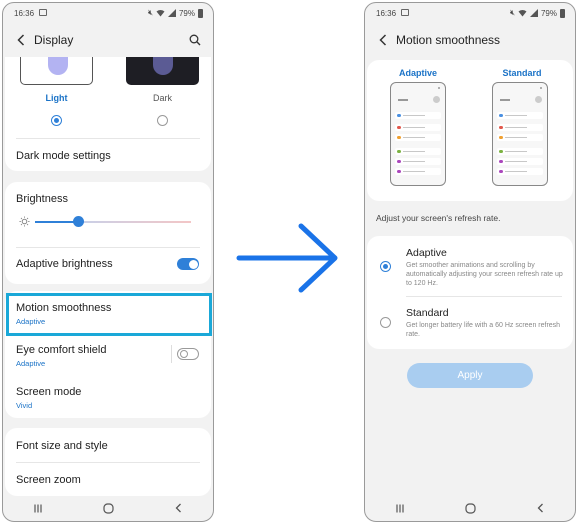 The width and height of the screenshot is (578, 525). Describe the element at coordinates (418, 134) in the screenshot. I see `adaptive-preview-phone` at that location.